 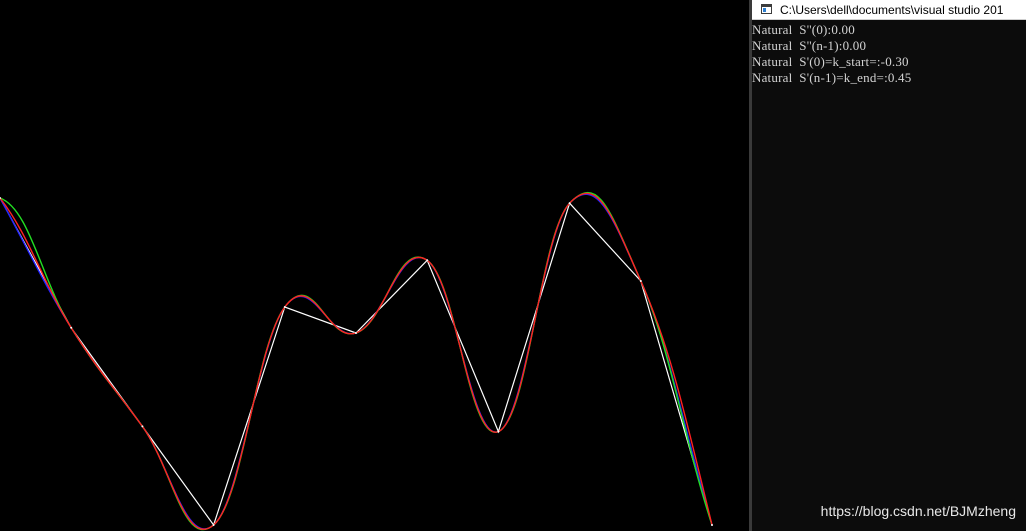 What do you see at coordinates (809, 45) in the screenshot?
I see `console-line: Natural S''(n-1):0.00` at bounding box center [809, 45].